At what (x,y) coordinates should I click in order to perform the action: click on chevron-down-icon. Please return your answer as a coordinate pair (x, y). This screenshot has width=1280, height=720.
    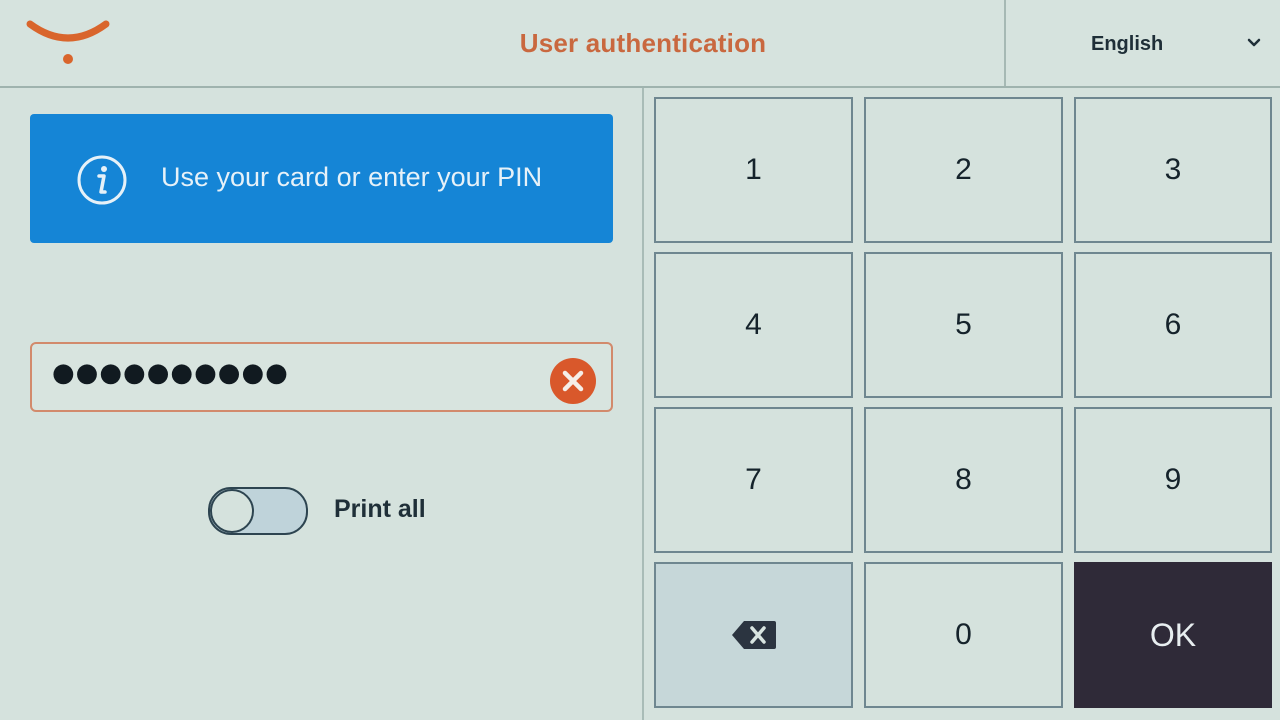
    Looking at the image, I should click on (1254, 42).